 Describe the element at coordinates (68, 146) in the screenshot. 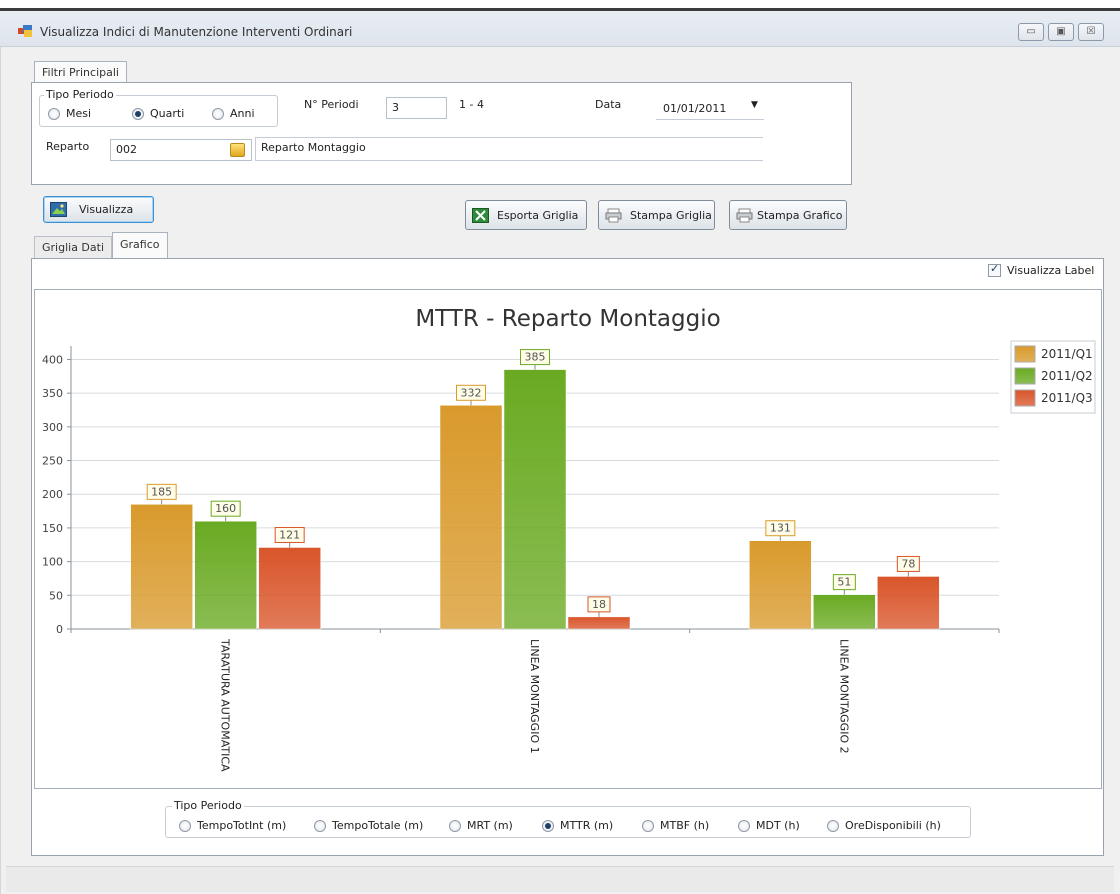

I see `reparto-label: Reparto` at that location.